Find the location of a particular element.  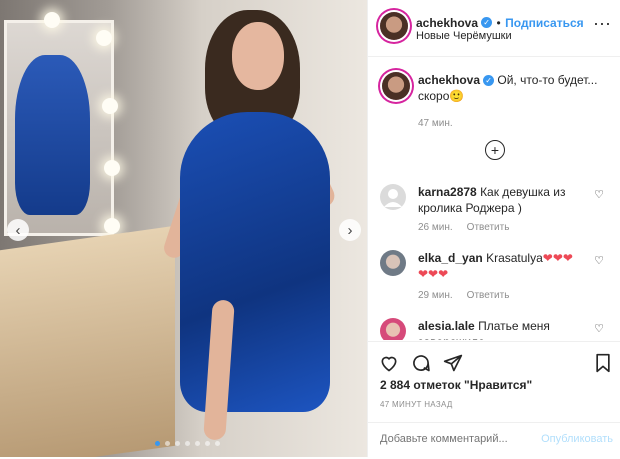

post-timestamp: 47 МИНУТ НАЗАД is located at coordinates (416, 404).